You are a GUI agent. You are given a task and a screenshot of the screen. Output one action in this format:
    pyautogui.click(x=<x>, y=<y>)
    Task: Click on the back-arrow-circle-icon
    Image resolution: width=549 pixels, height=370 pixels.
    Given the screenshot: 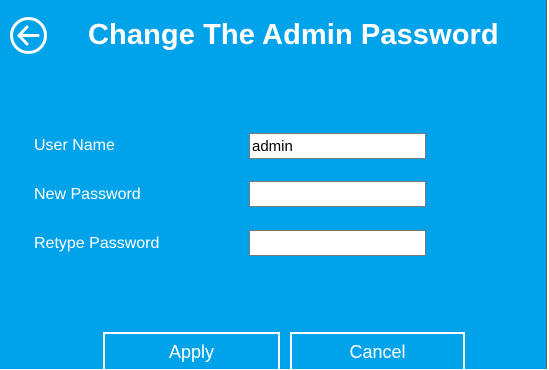 What is the action you would take?
    pyautogui.click(x=28, y=35)
    